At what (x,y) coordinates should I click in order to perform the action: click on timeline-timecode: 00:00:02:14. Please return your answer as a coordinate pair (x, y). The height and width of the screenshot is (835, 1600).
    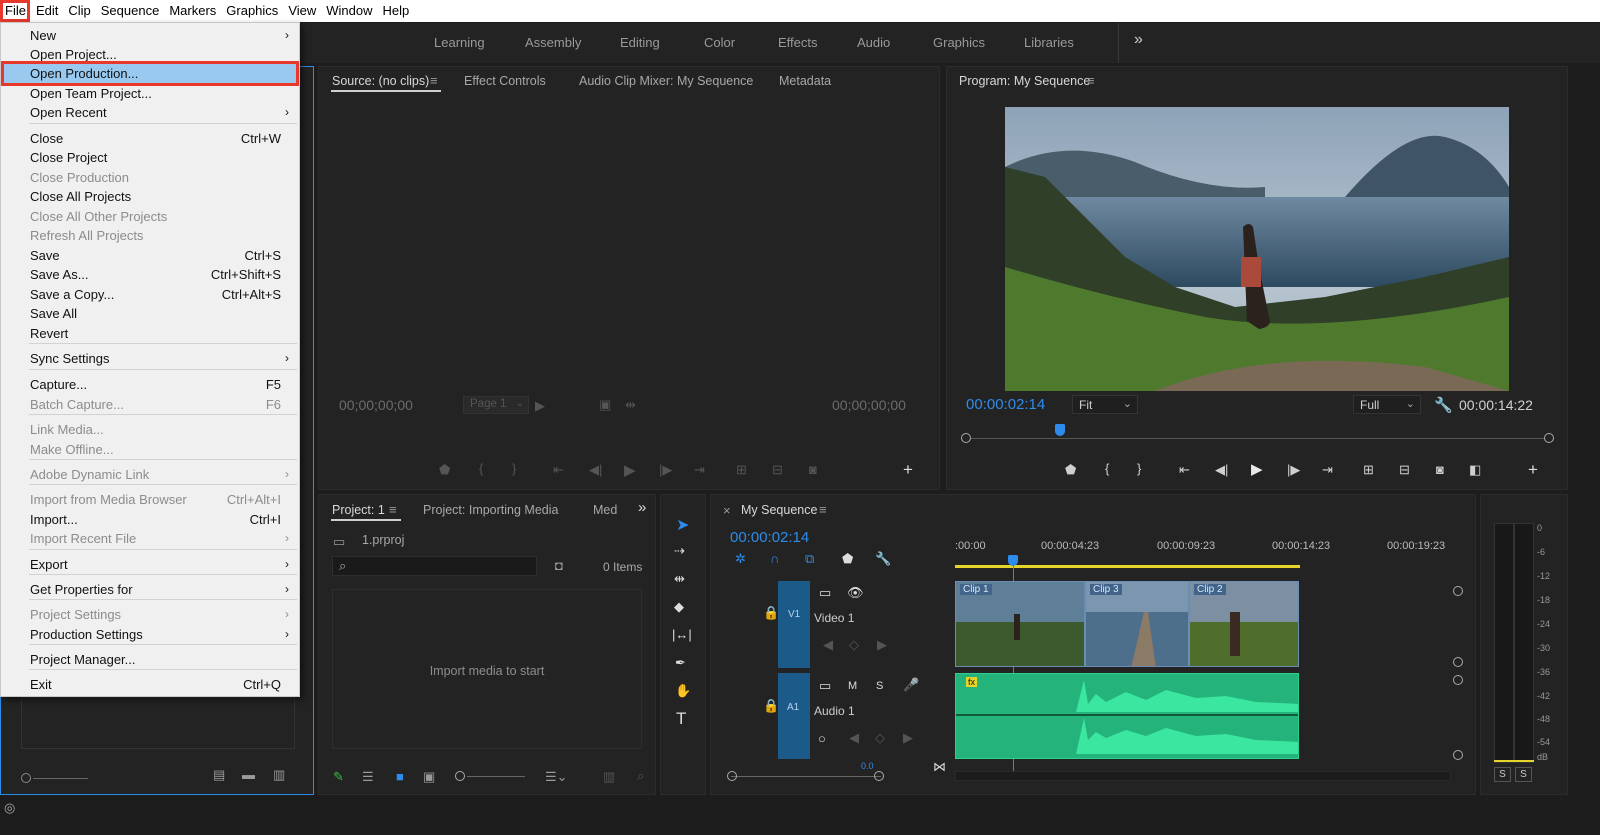
    Looking at the image, I should click on (769, 537).